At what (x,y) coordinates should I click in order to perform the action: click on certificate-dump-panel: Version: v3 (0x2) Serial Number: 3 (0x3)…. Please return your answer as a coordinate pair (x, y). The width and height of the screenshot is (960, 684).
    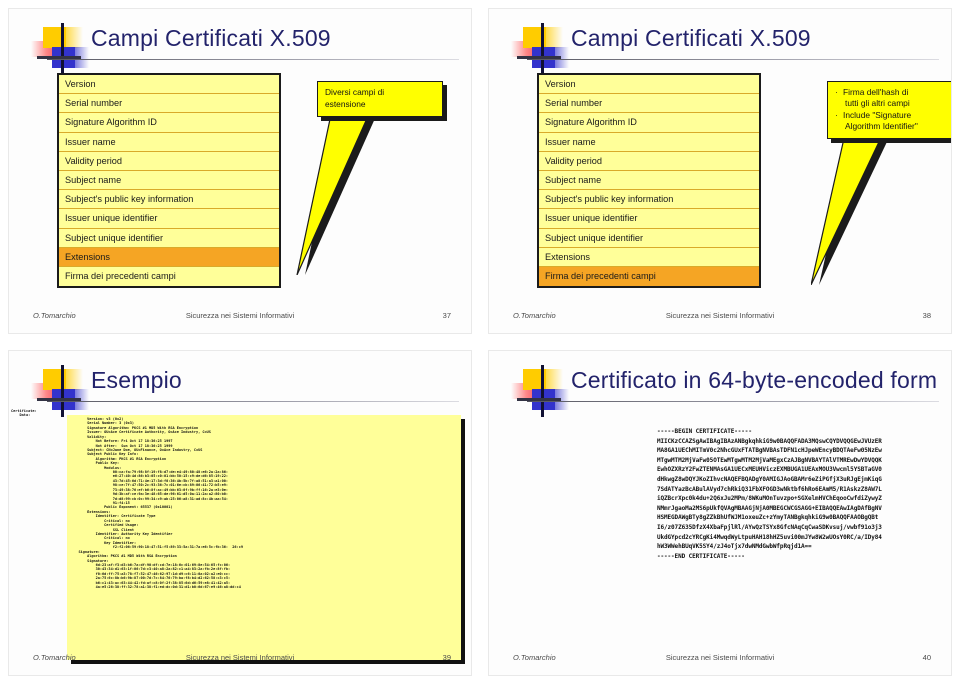
    Looking at the image, I should click on (264, 537).